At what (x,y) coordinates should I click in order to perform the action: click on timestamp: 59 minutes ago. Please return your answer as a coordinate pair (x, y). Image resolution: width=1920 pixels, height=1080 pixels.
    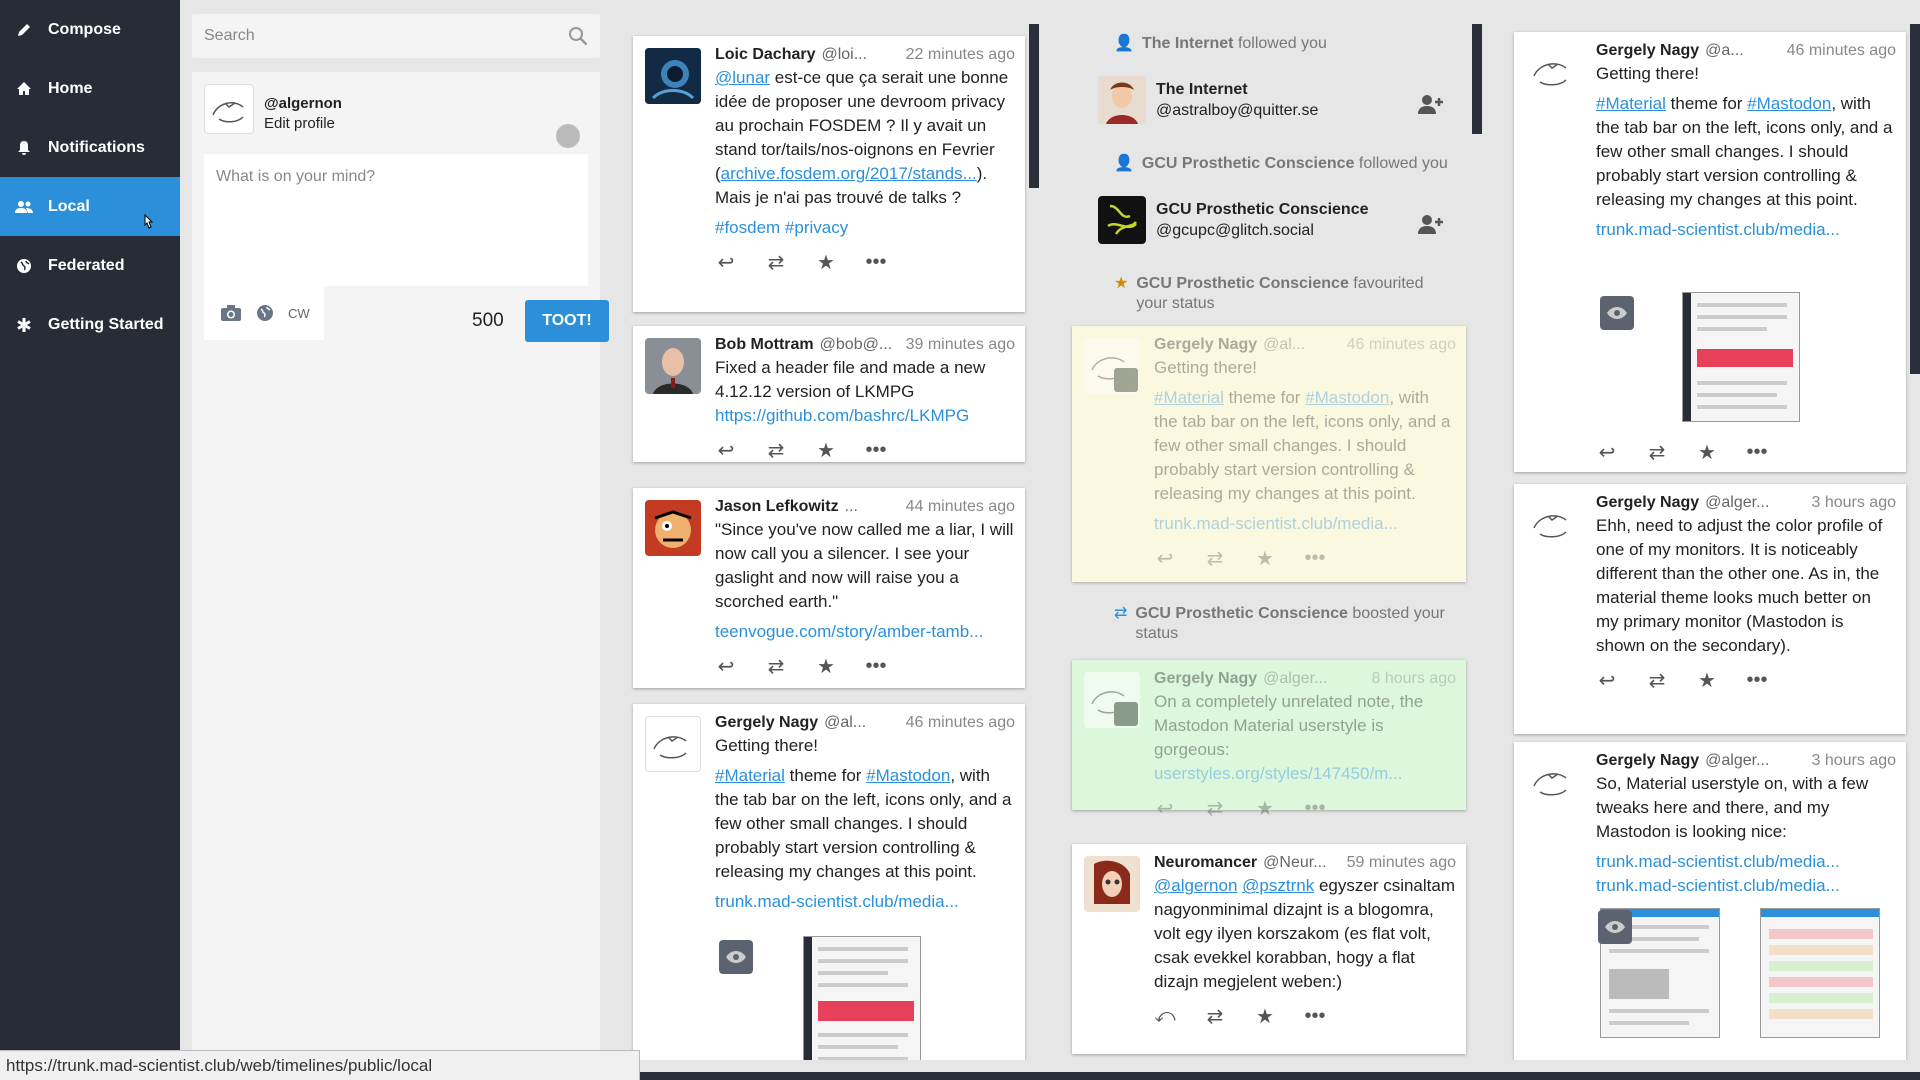
    Looking at the image, I should click on (1401, 863).